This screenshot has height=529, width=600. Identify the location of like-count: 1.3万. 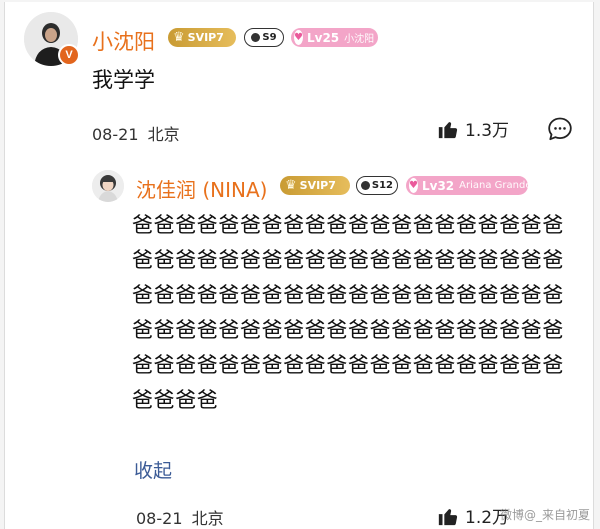
(487, 131).